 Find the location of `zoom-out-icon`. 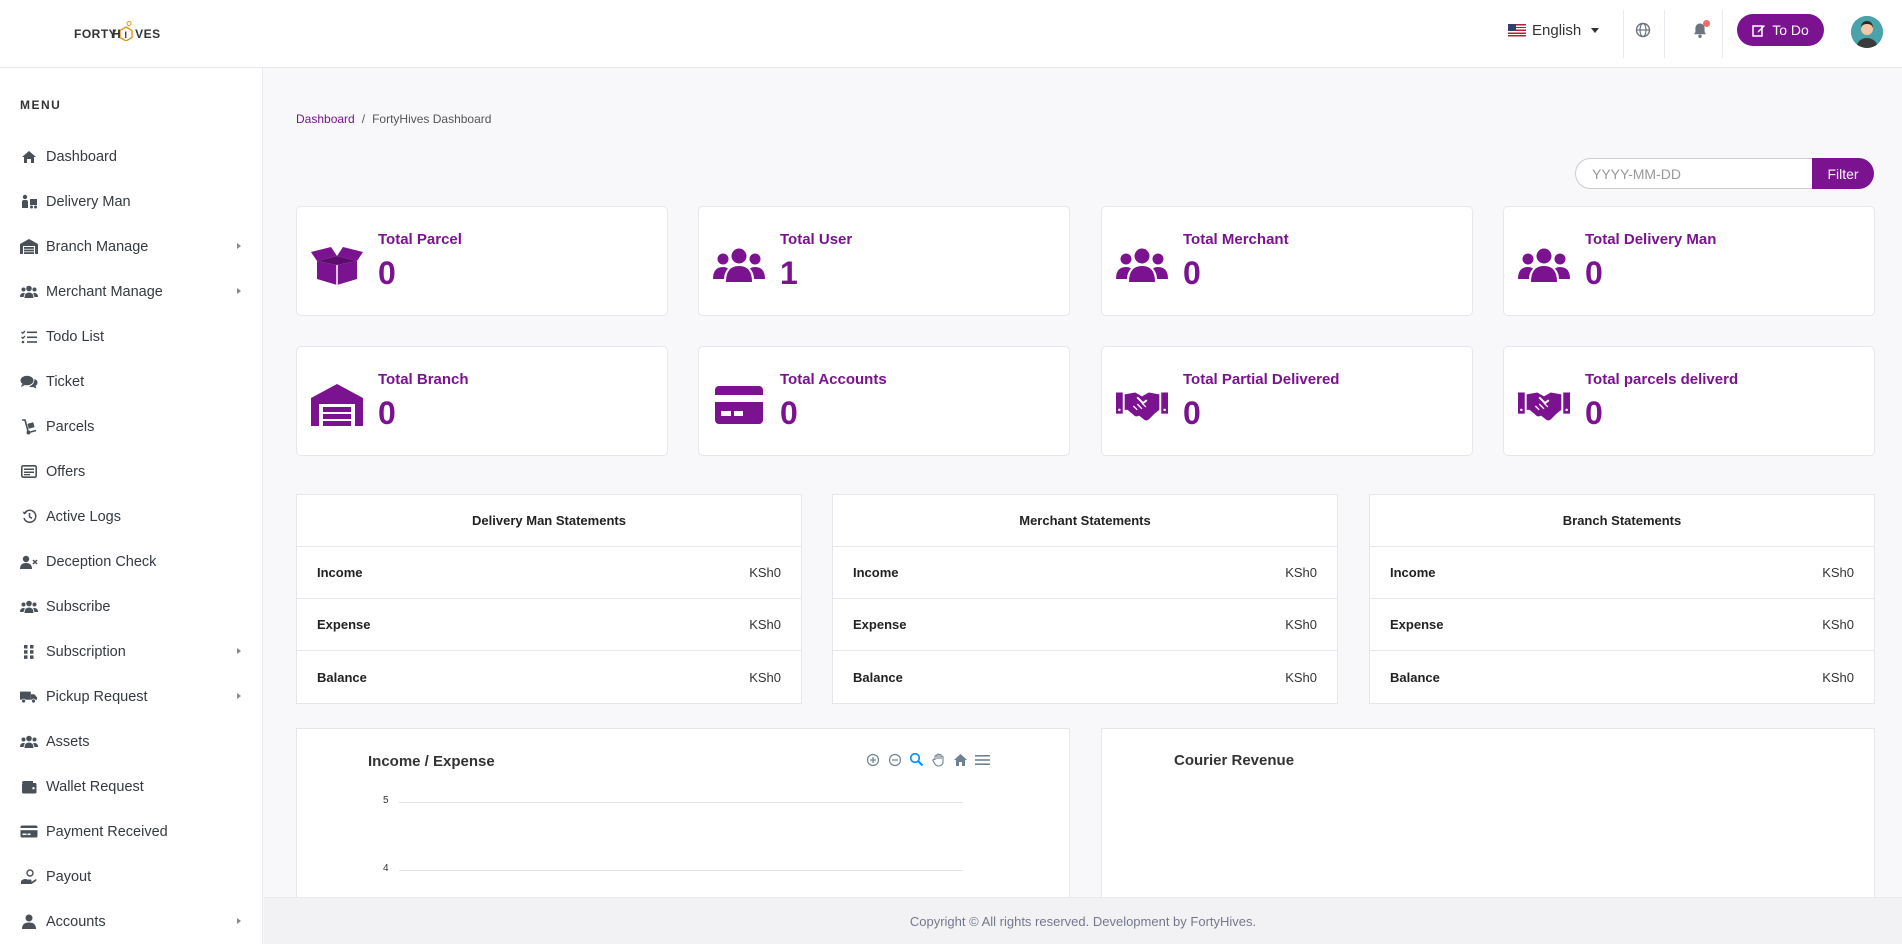

zoom-out-icon is located at coordinates (894, 759).